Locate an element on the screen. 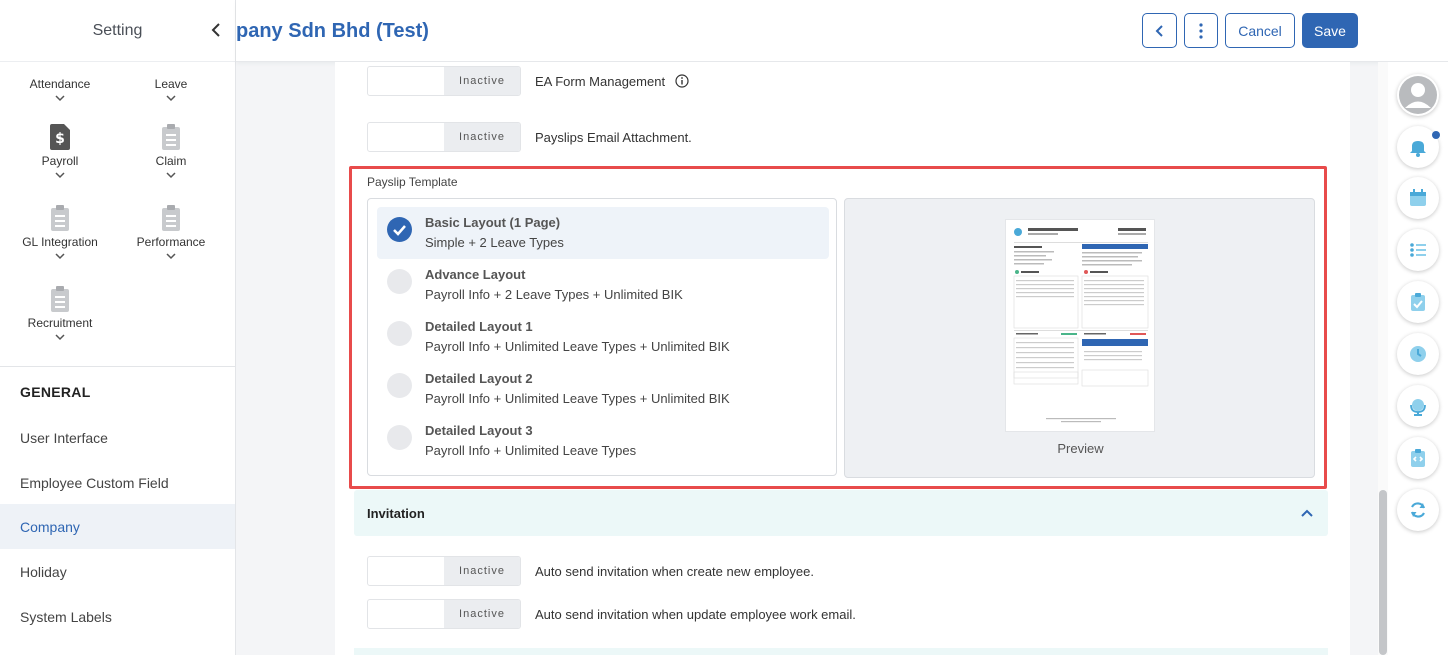 The height and width of the screenshot is (655, 1448). calendar-icon is located at coordinates (1418, 198).